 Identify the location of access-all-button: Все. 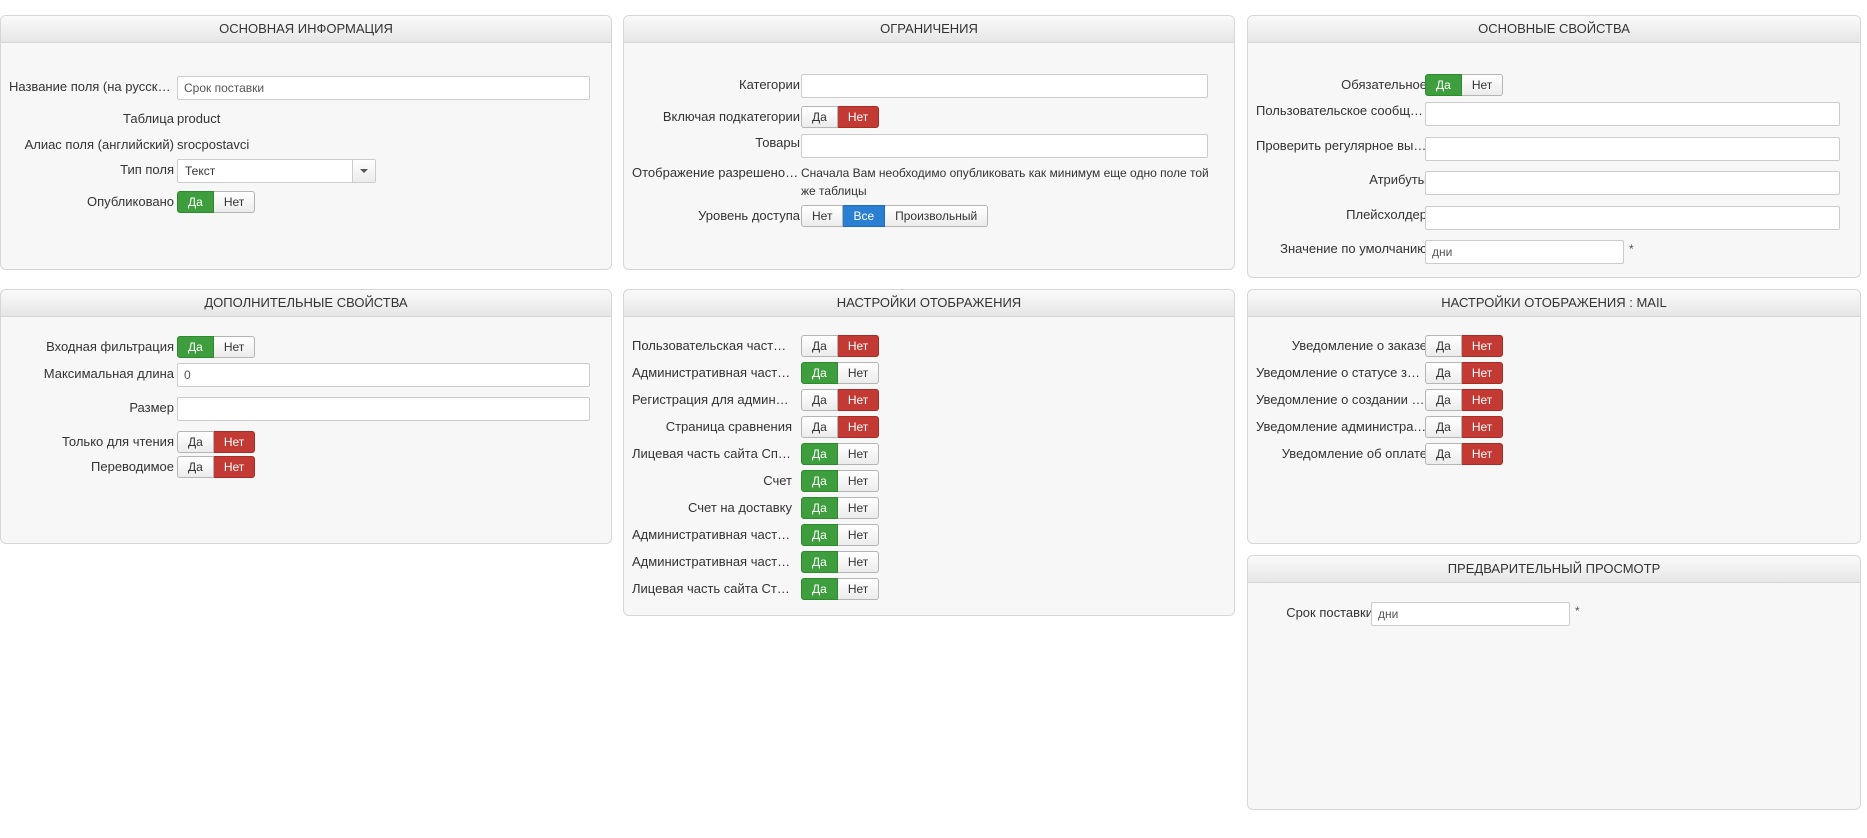
(864, 216).